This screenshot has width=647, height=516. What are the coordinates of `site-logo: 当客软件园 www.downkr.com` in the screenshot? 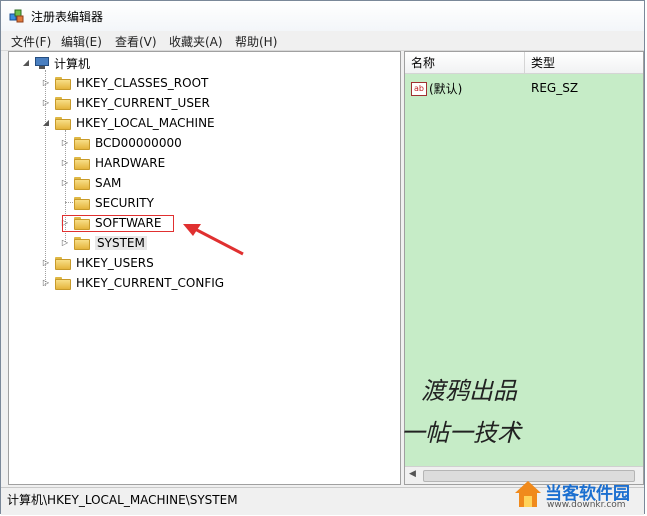 It's located at (579, 496).